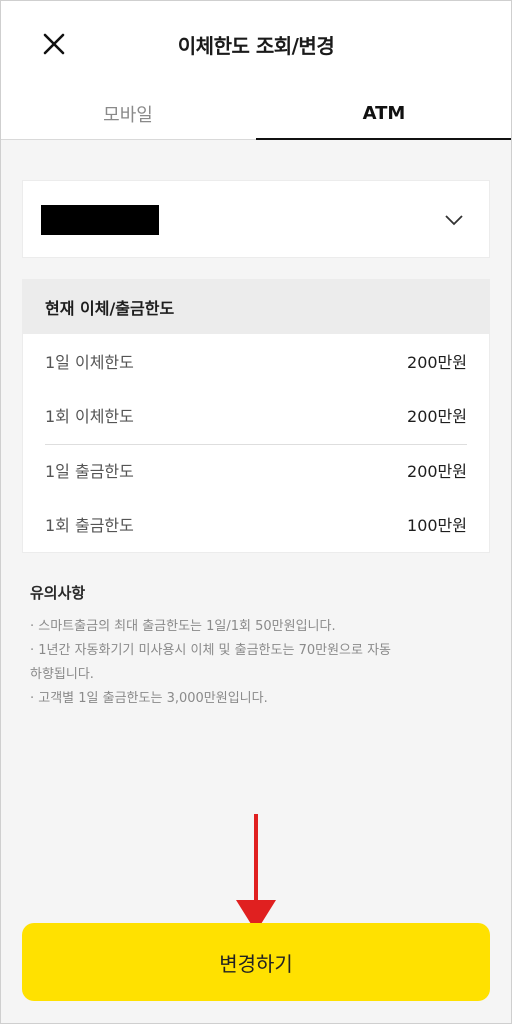  What do you see at coordinates (149, 698) in the screenshot?
I see `notice-line: · 고객별 1일 출금한도는 3,000만원입니다.` at bounding box center [149, 698].